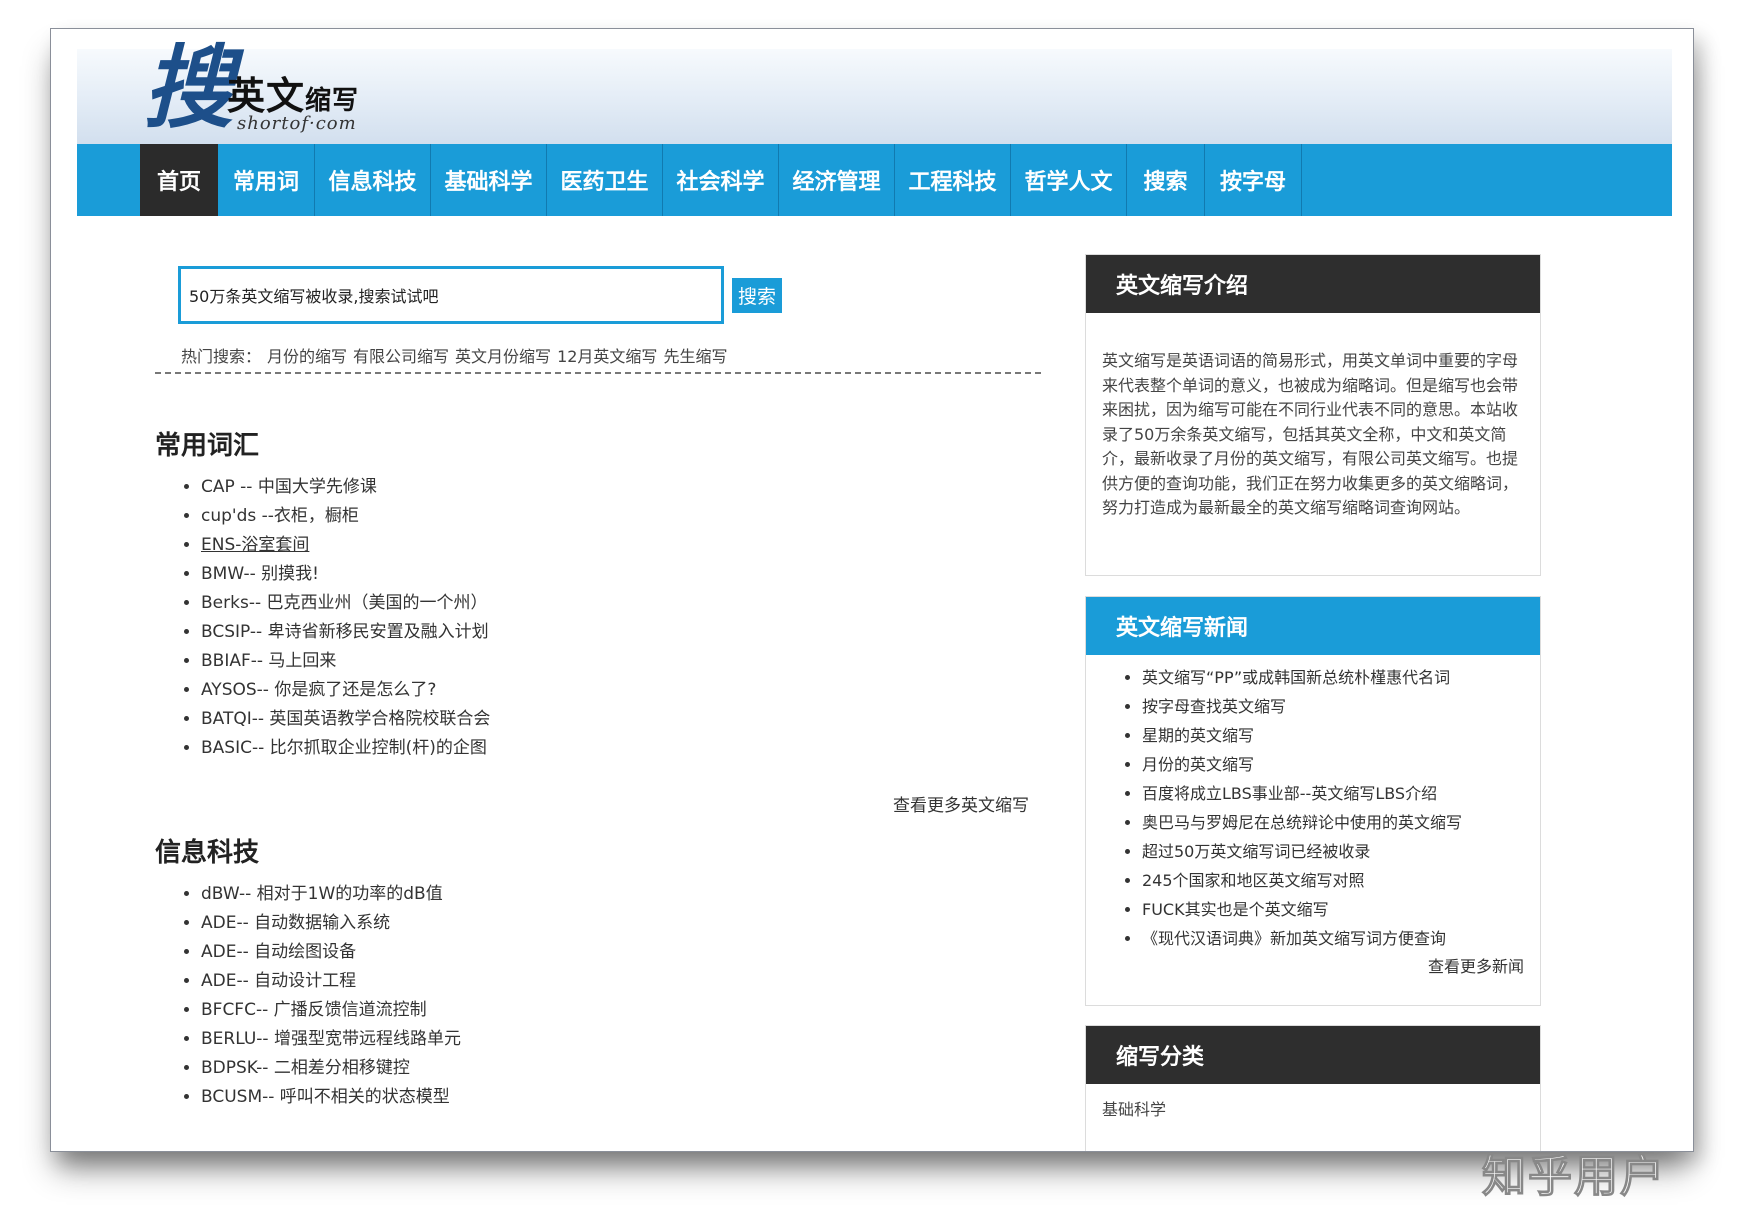 This screenshot has width=1746, height=1226. I want to click on list-item: ADE-- 自动绘图设备, so click(331, 952).